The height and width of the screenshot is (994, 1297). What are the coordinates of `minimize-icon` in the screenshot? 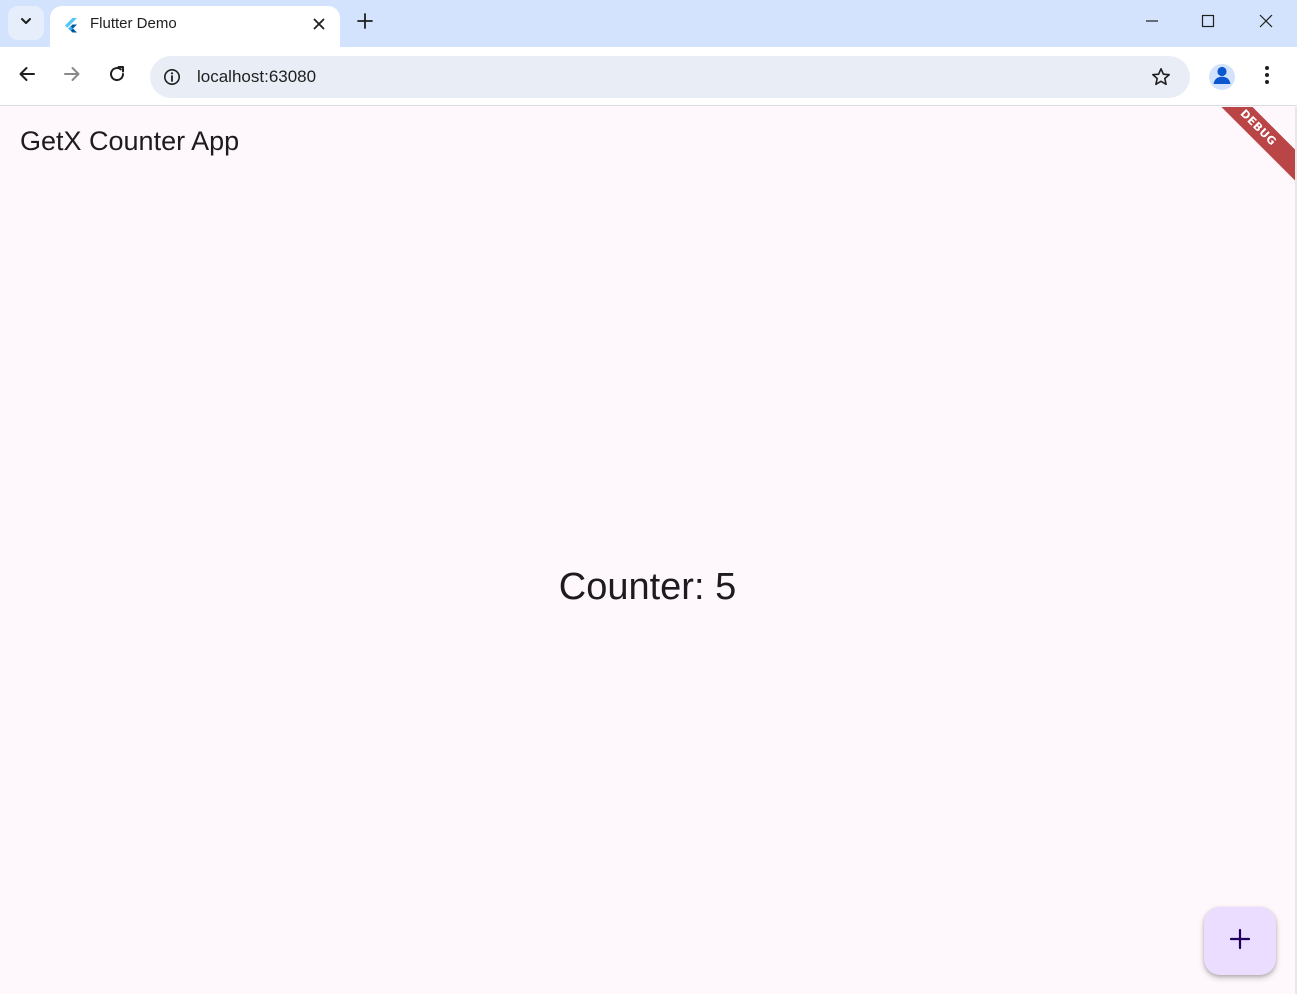 It's located at (1152, 23).